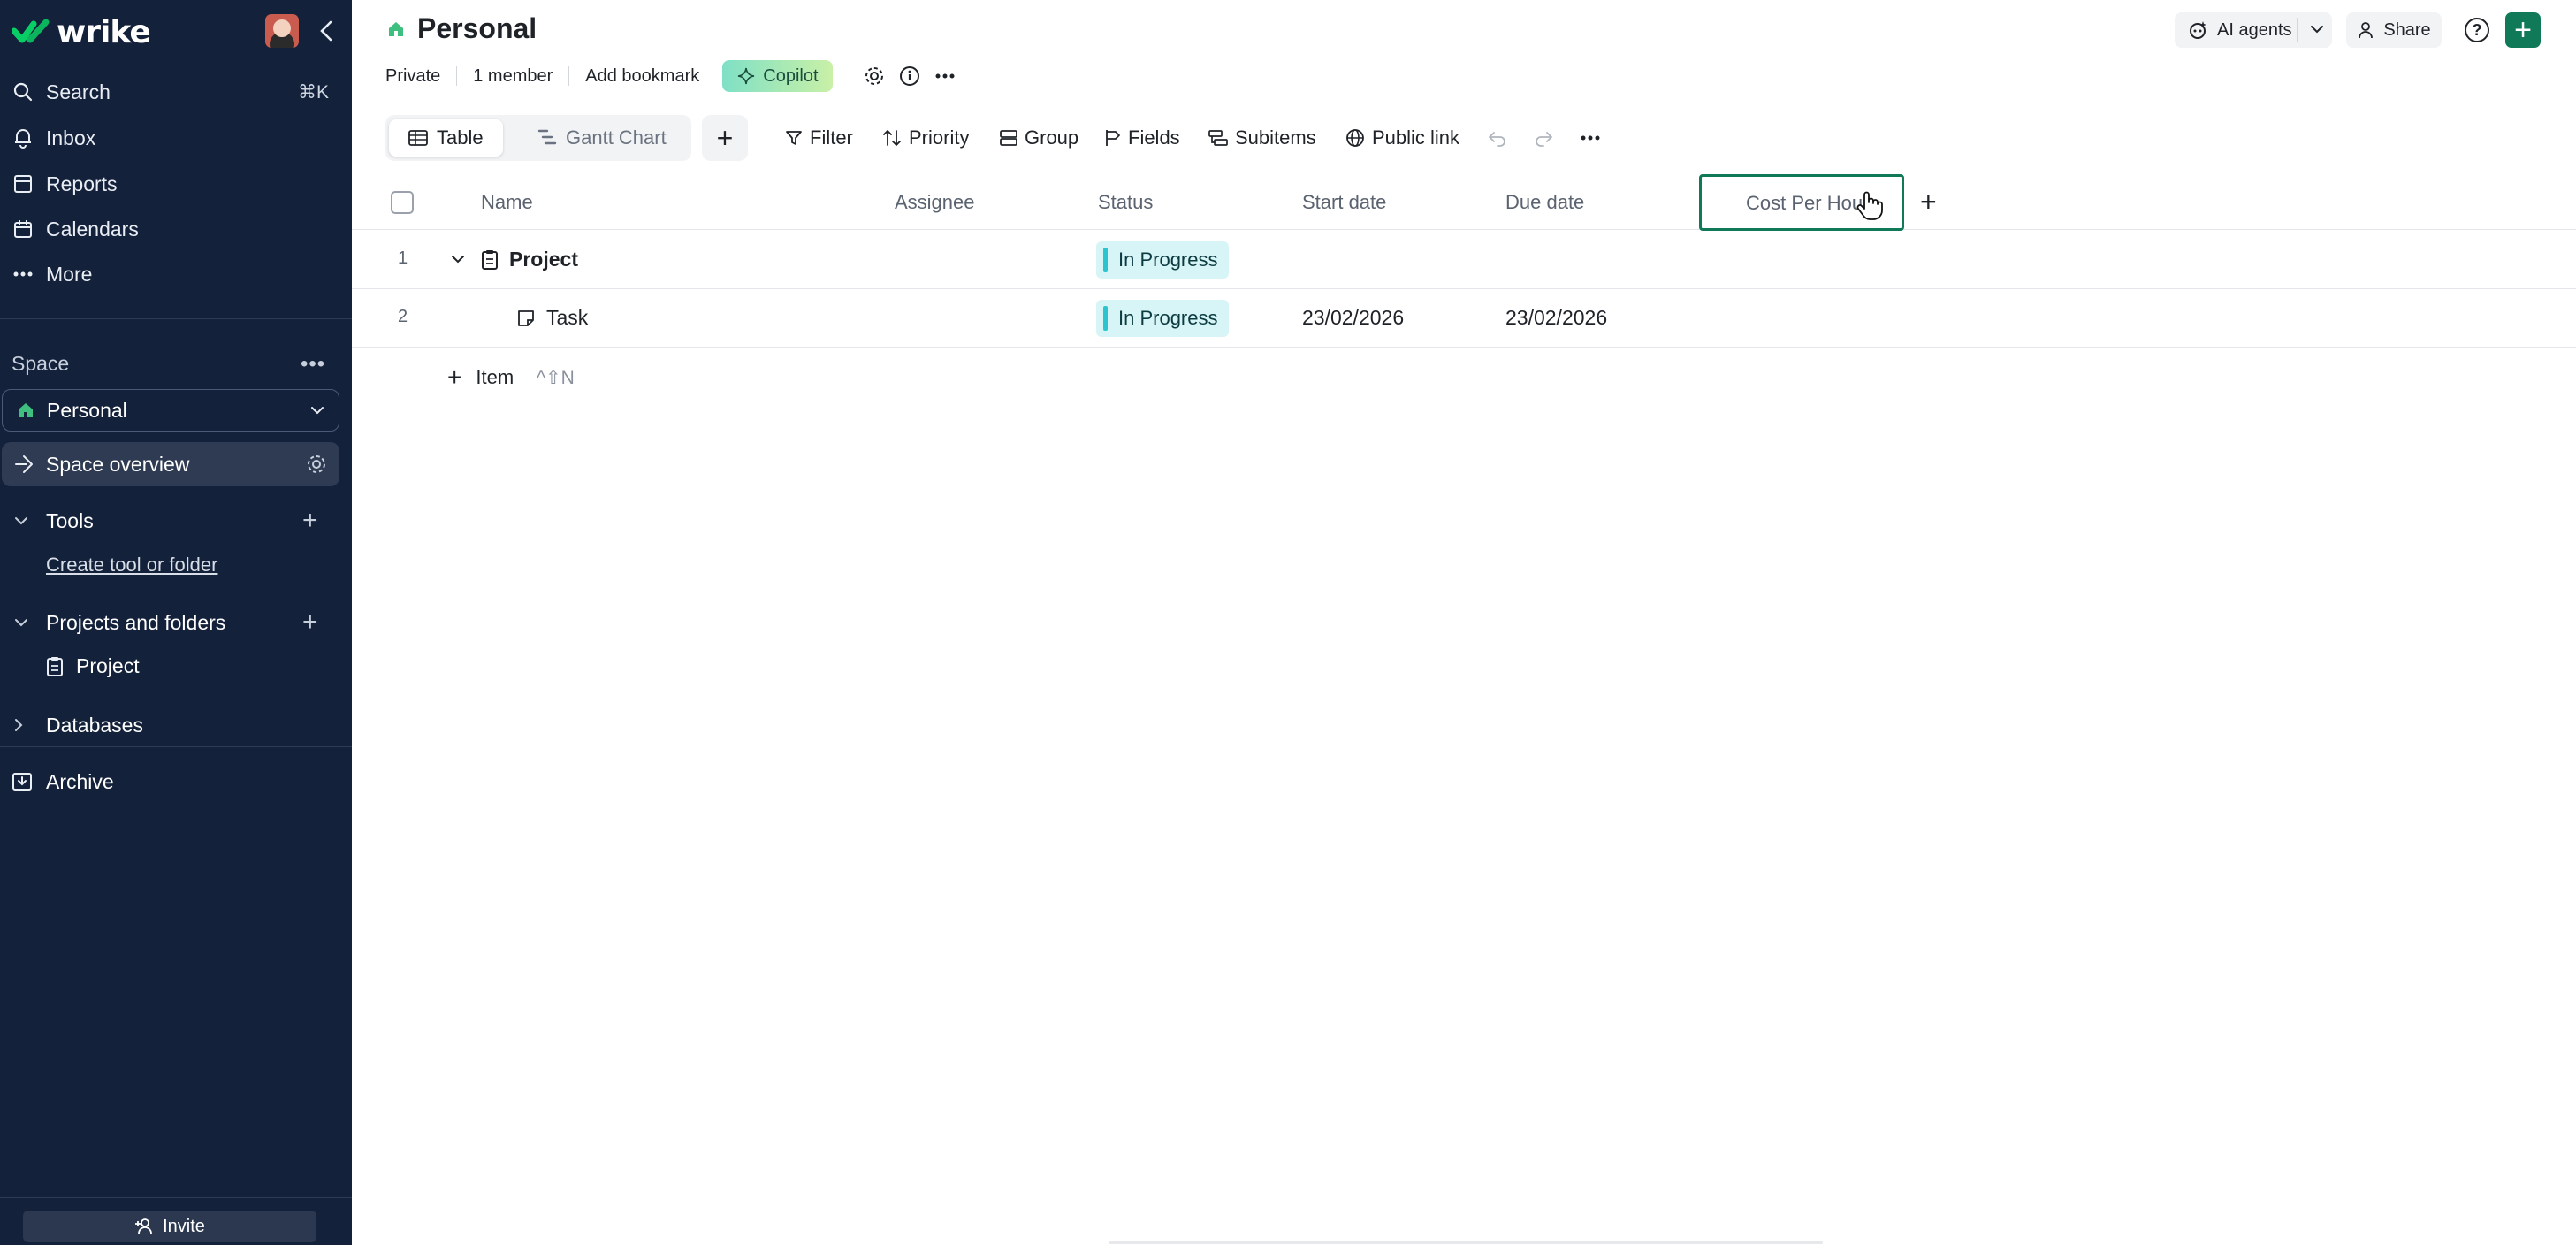 This screenshot has width=2576, height=1245. Describe the element at coordinates (925, 138) in the screenshot. I see `priority-button: Priority` at that location.